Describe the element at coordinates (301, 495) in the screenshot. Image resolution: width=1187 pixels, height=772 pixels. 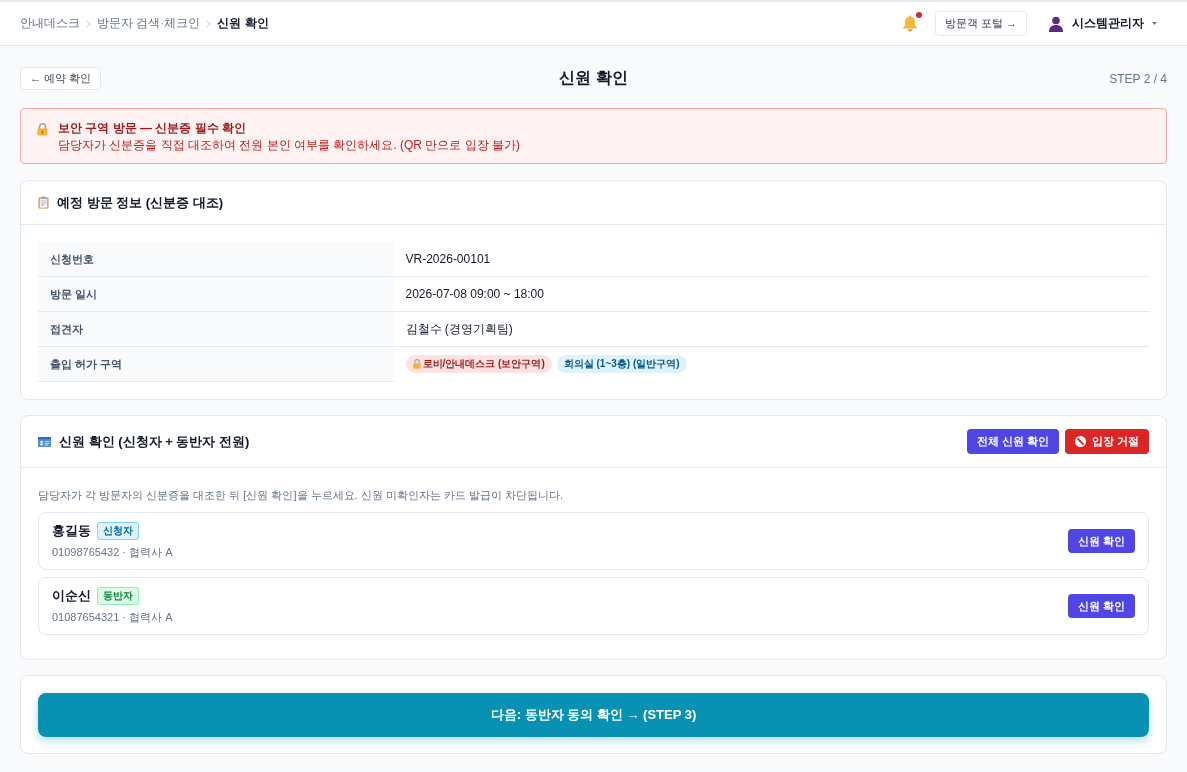
I see `instruction-text: 담당자가 각 방문자의 신분증을 대조한 뒤 [신원 확인]을 누르세요. 신원 미확인자는 카드 발급이 차단됩니다.` at that location.